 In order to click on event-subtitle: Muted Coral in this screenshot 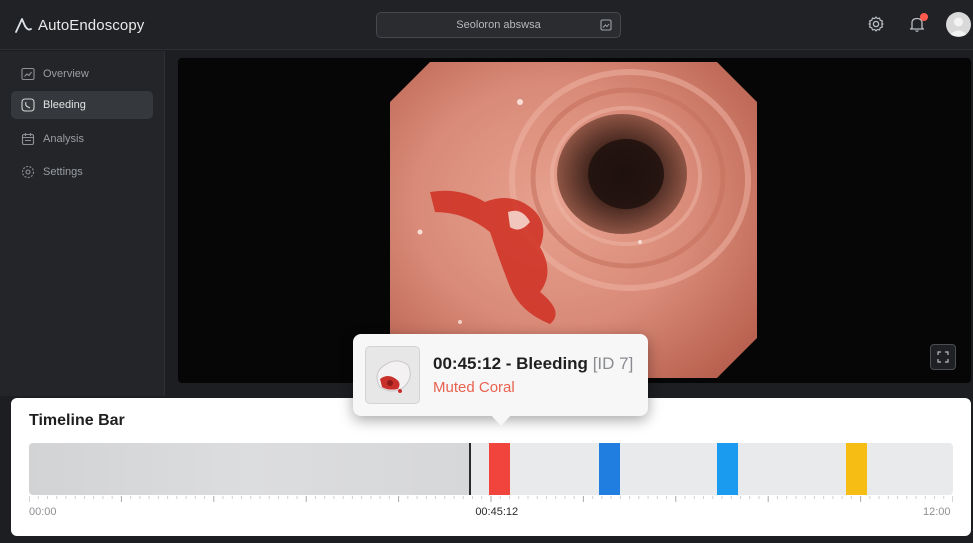, I will do `click(474, 387)`.